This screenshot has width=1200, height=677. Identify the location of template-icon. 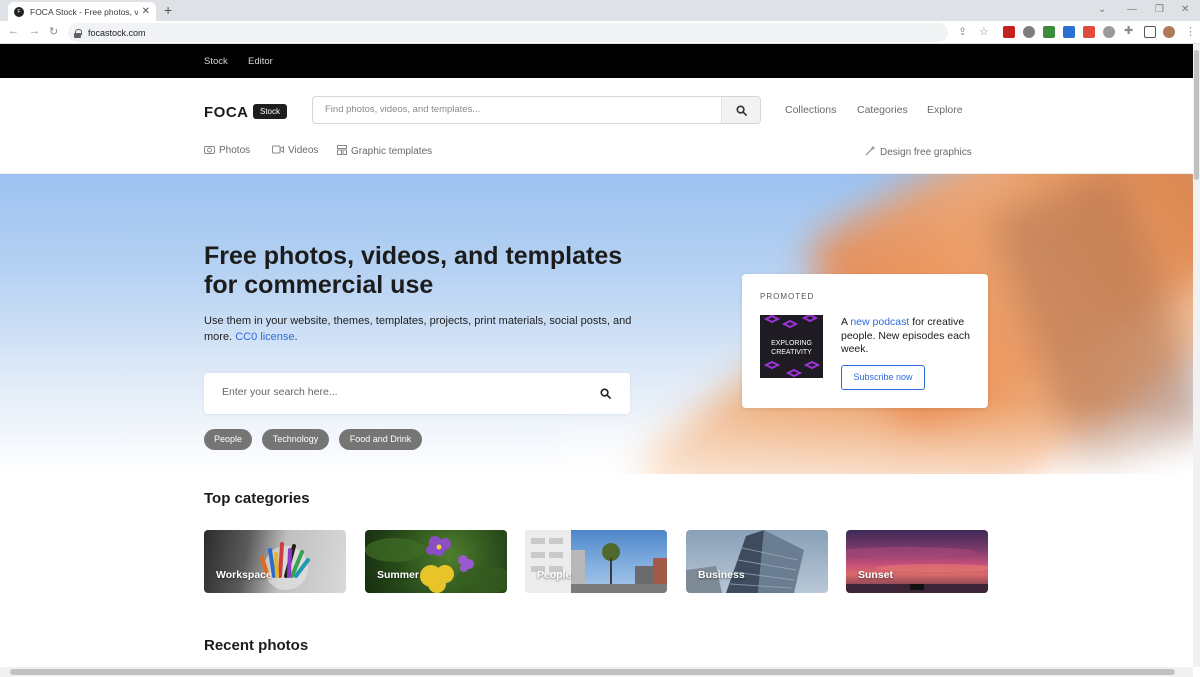
(342, 150).